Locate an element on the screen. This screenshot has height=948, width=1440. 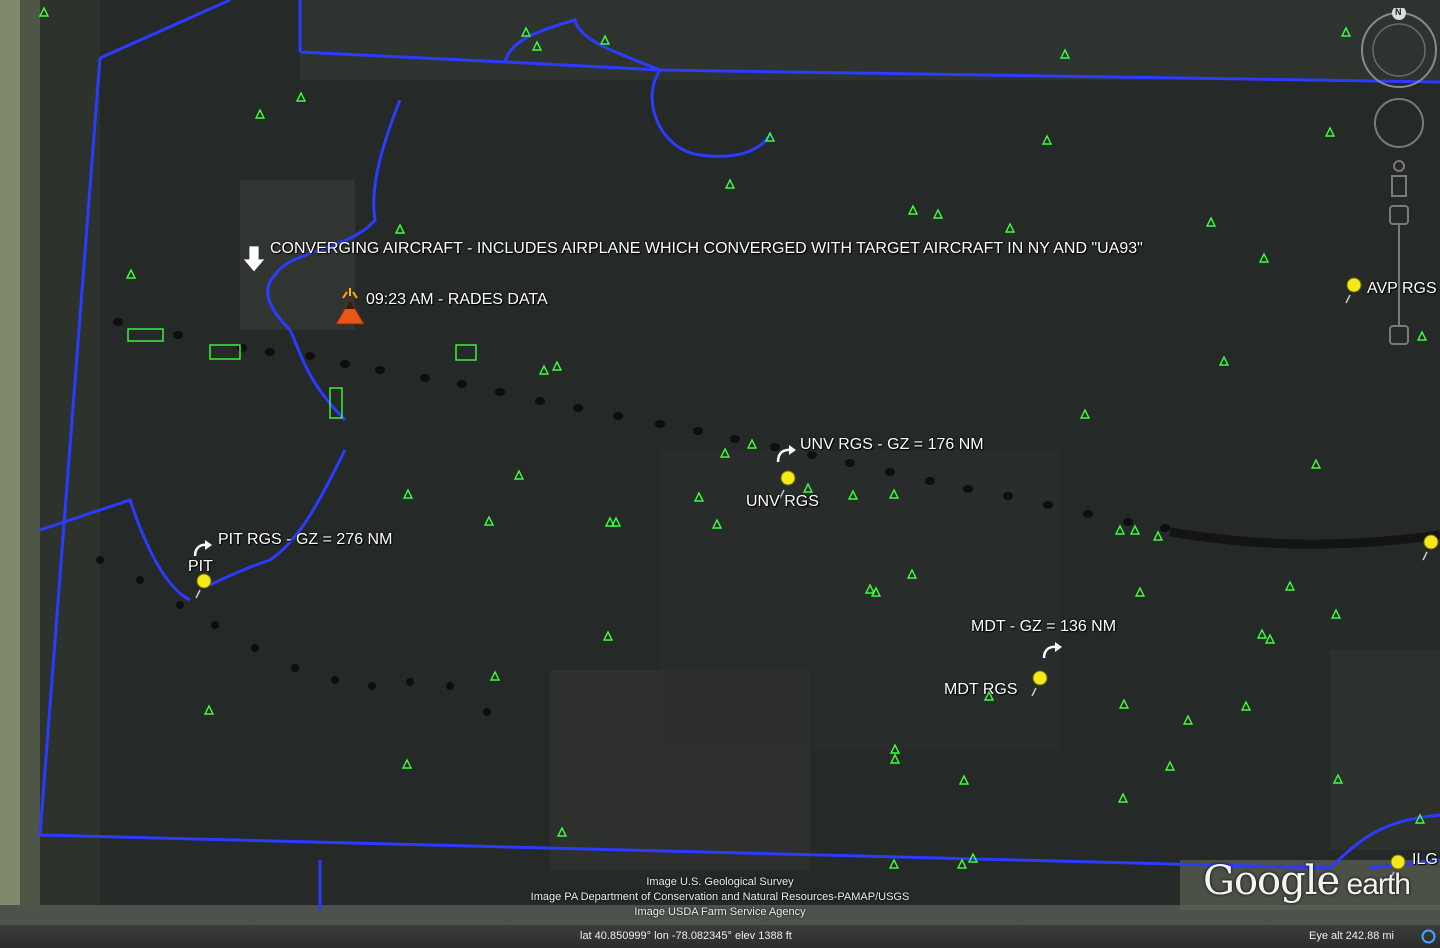
unv-gz-label: UNV RGS - GZ = 176 NM is located at coordinates (892, 444).